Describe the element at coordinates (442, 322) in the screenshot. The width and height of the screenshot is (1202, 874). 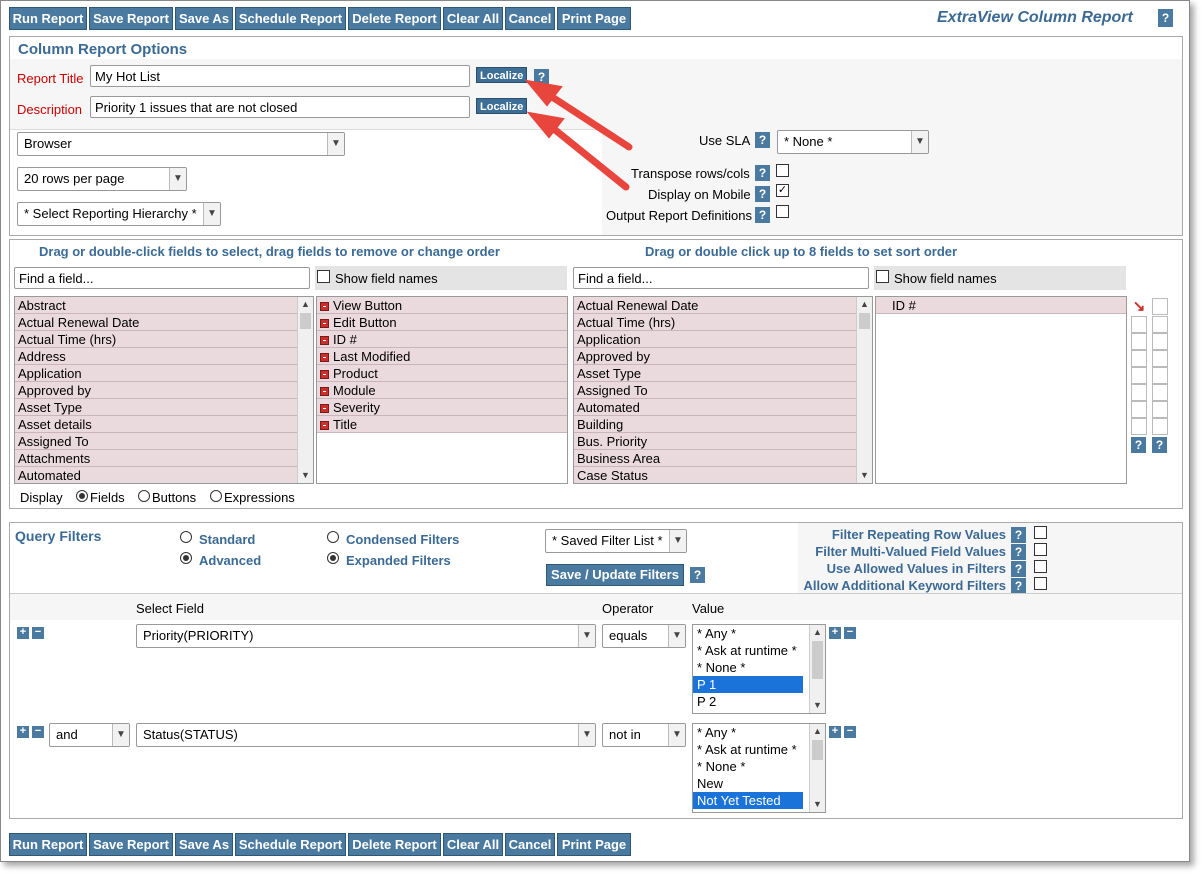
I see `list-item: Edit Button` at that location.